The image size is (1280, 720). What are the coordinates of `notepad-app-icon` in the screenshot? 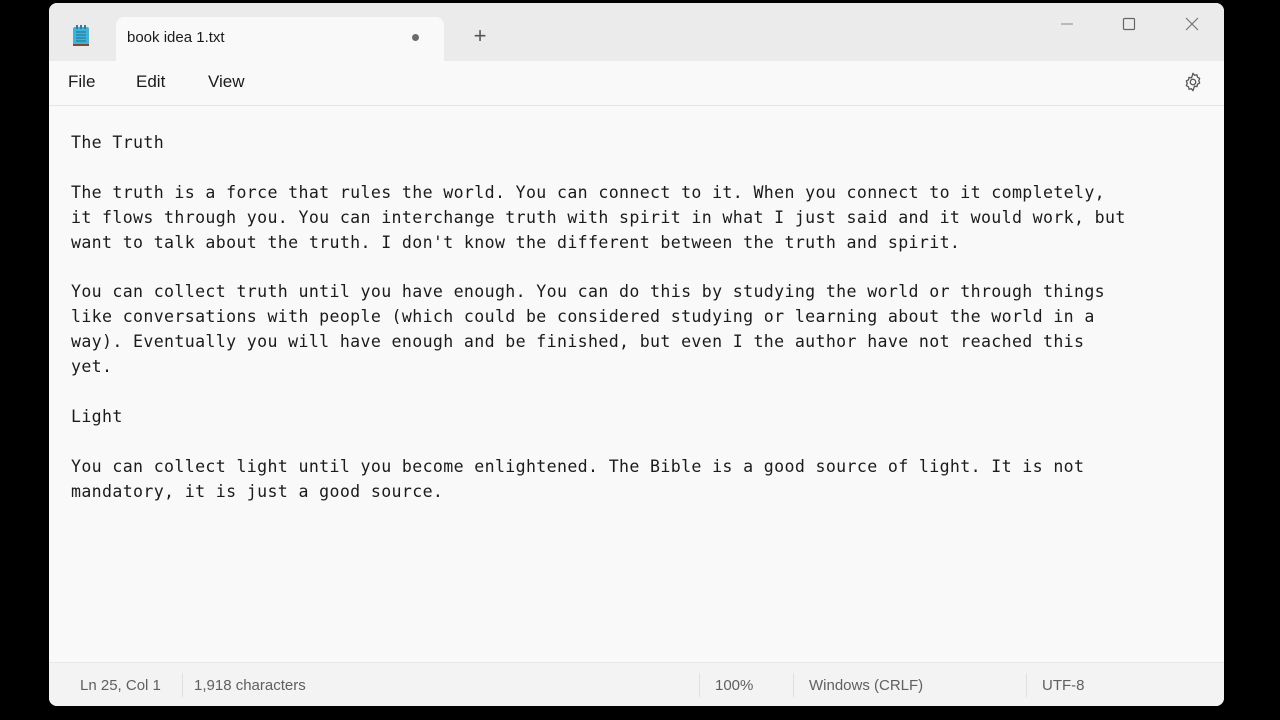 It's located at (81, 36).